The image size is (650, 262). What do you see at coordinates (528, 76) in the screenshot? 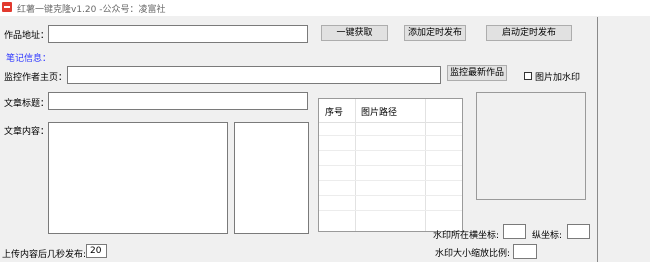
I see `watermark-checkbox` at bounding box center [528, 76].